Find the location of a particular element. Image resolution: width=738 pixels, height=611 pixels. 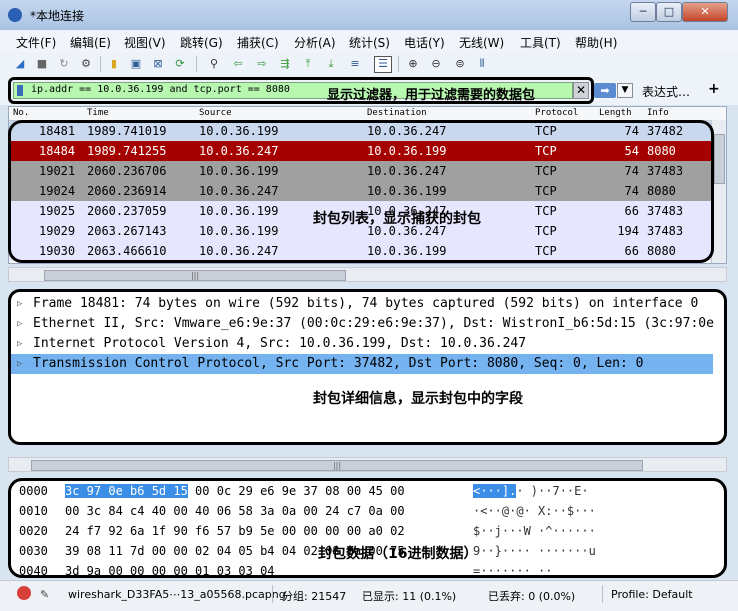

go-forward-icon: ⇨ is located at coordinates (262, 64).